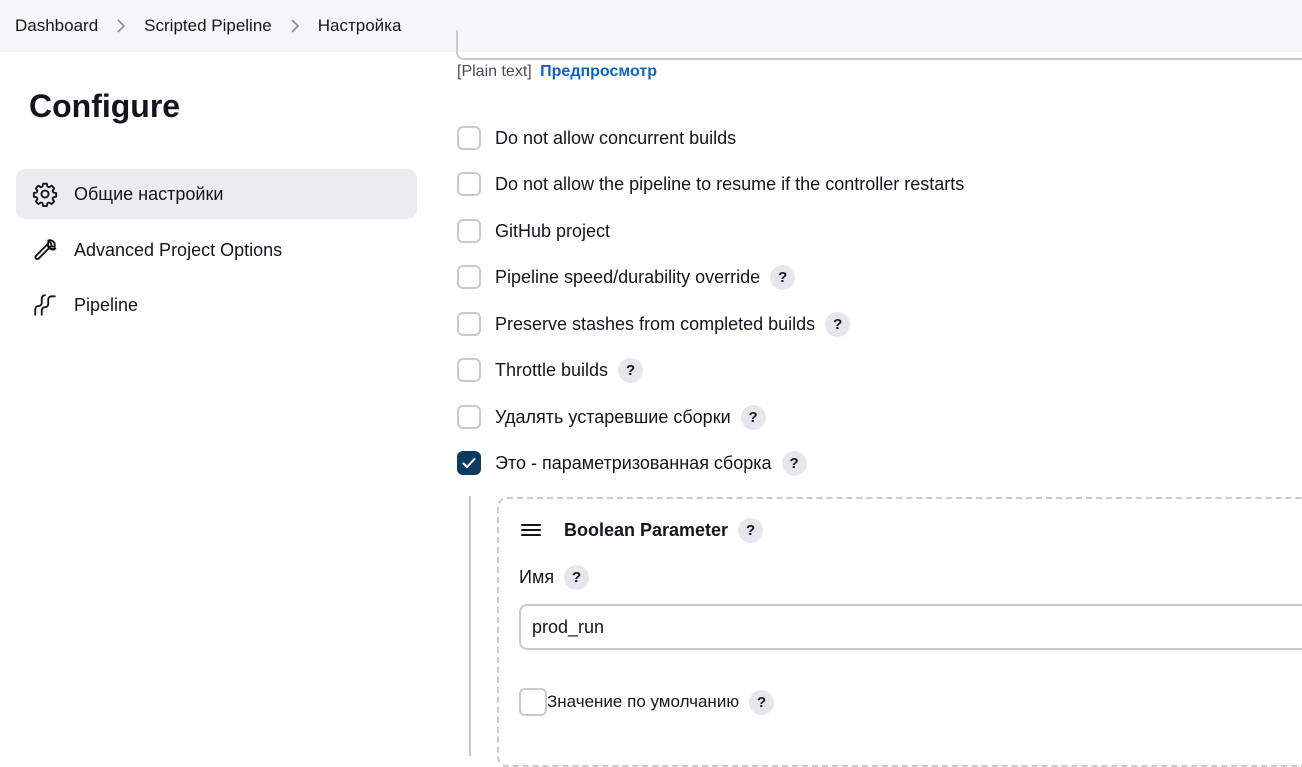 This screenshot has height=767, width=1302. I want to click on option-preserve-stashes: Preserve stashes from completed builds ?, so click(654, 324).